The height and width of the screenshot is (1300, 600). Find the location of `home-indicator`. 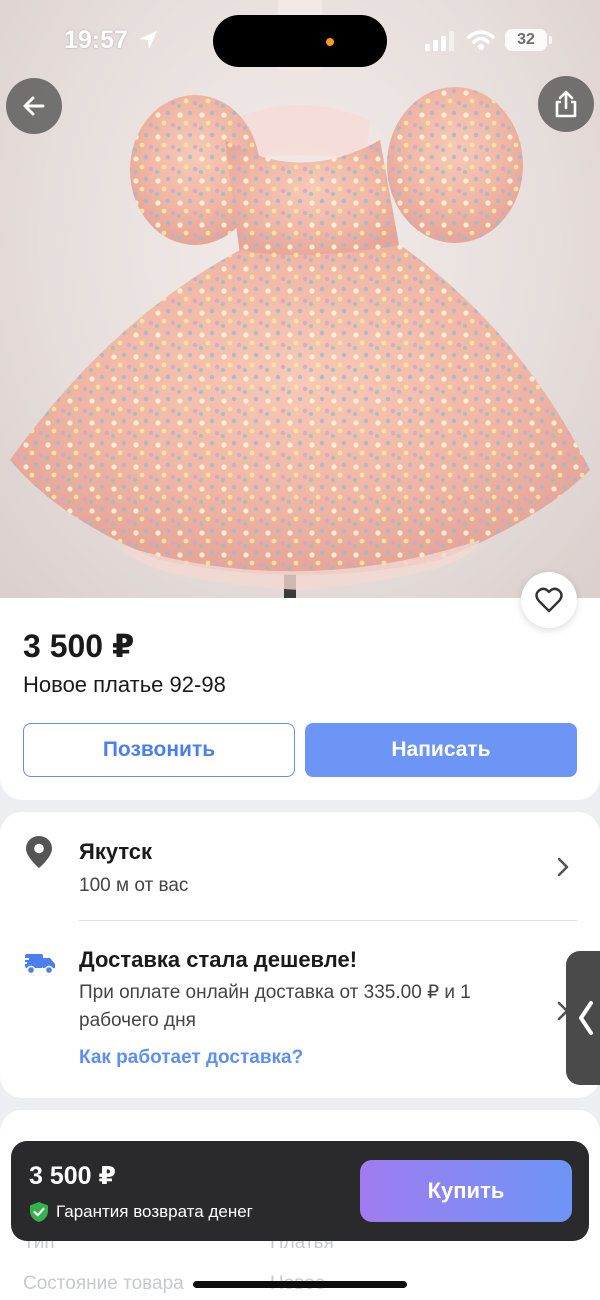

home-indicator is located at coordinates (300, 1284).